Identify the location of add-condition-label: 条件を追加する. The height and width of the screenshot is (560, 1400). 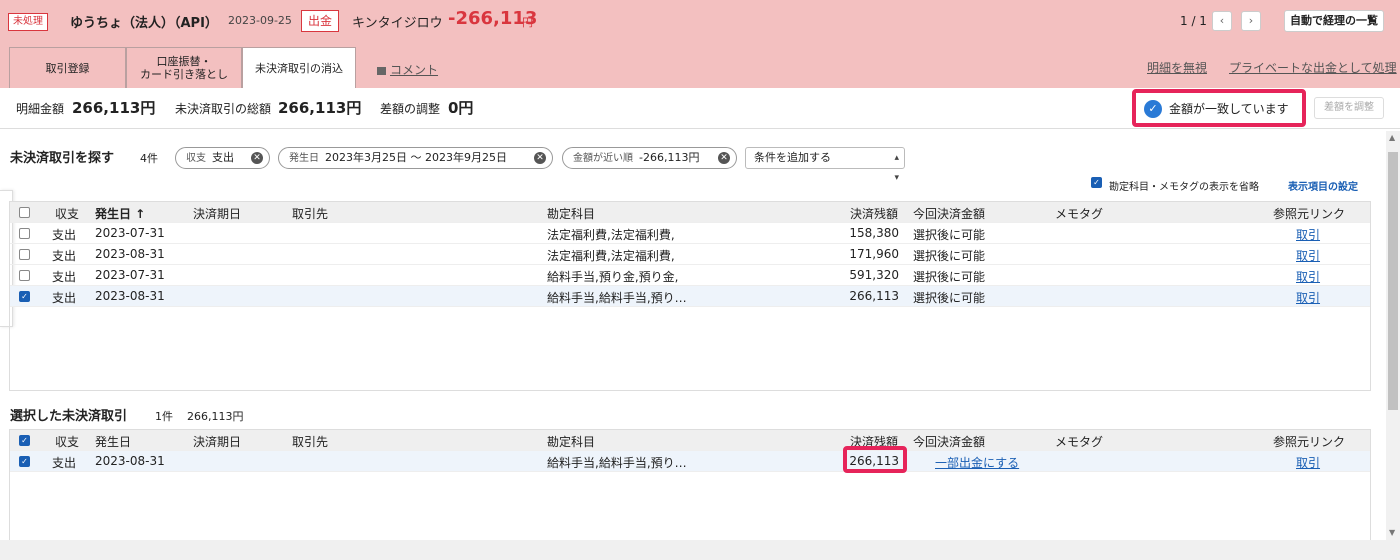
(792, 157).